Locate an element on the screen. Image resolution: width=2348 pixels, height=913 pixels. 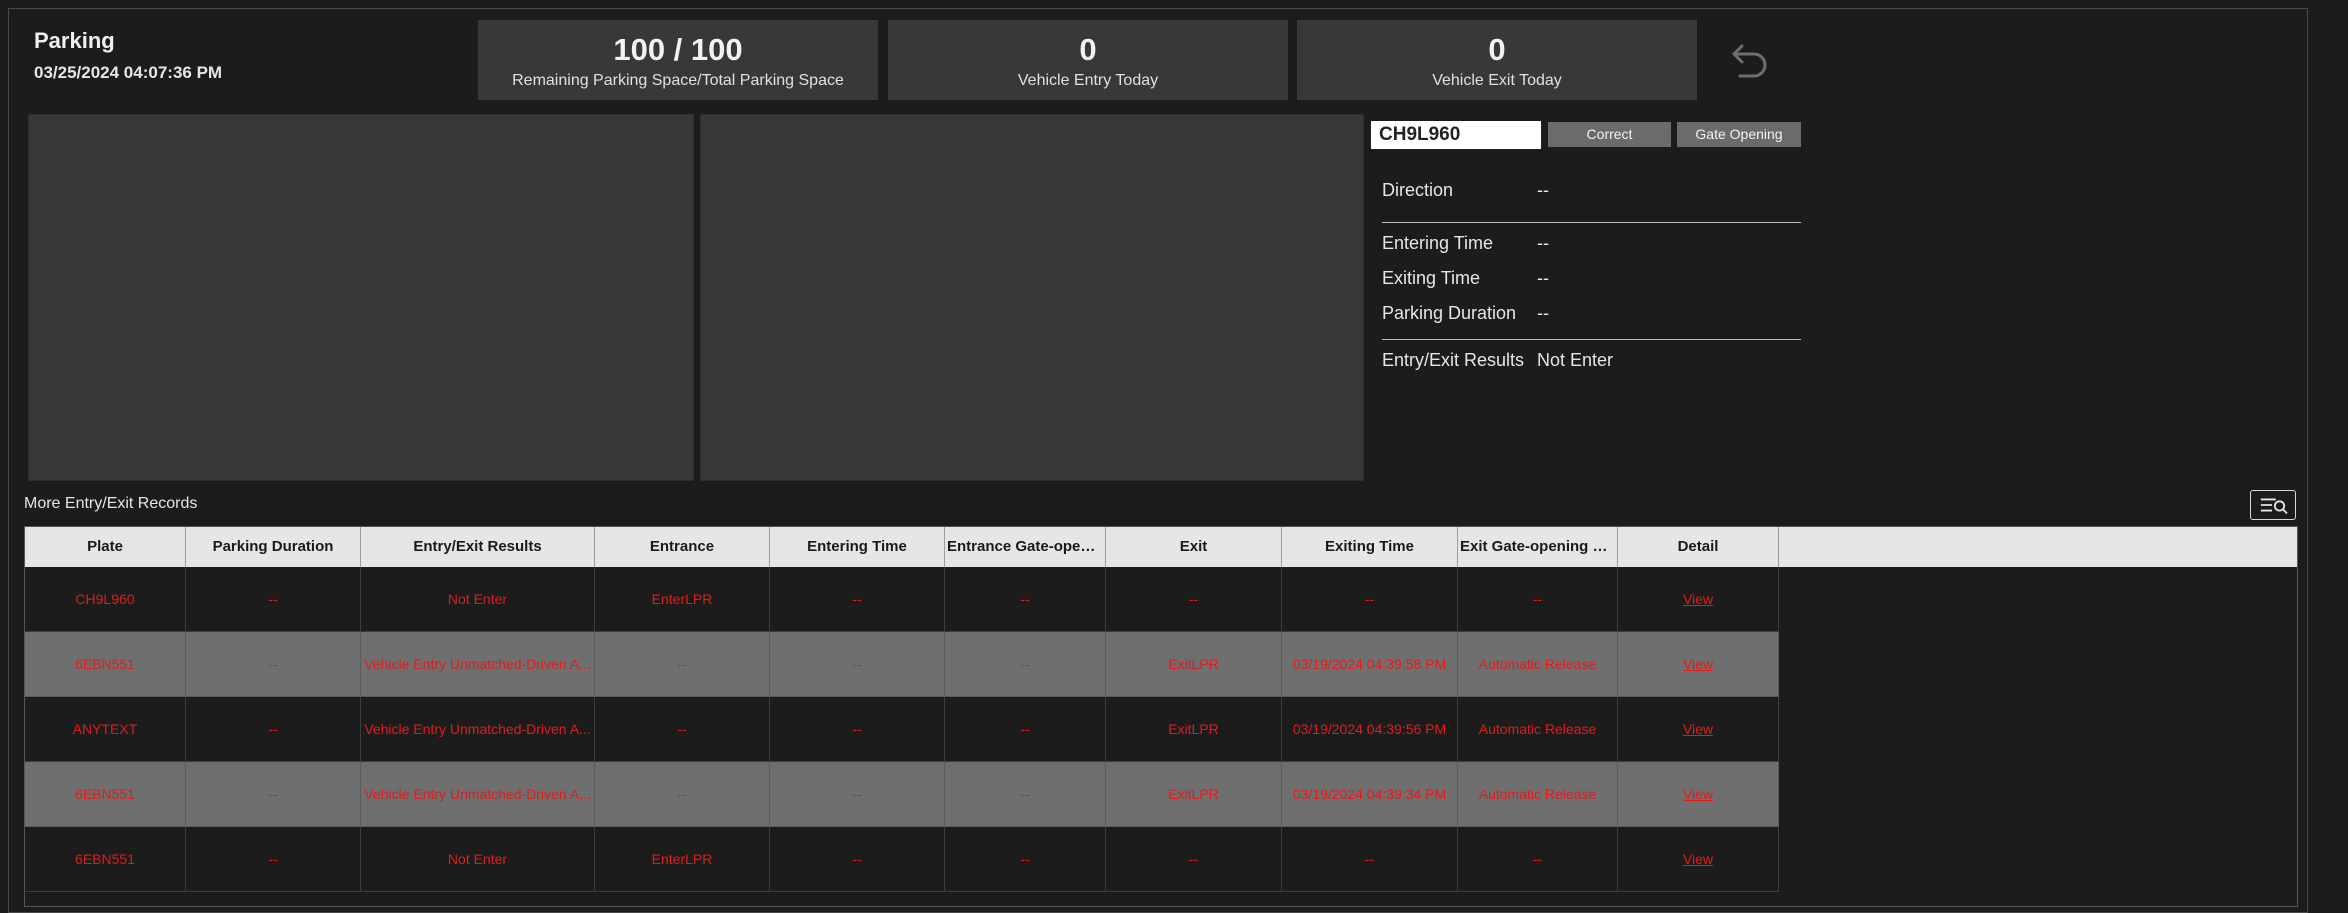
table-row: 6EBN551 -- Not Enter EnterLPR -- -- -- -- -- View is located at coordinates (902, 859).